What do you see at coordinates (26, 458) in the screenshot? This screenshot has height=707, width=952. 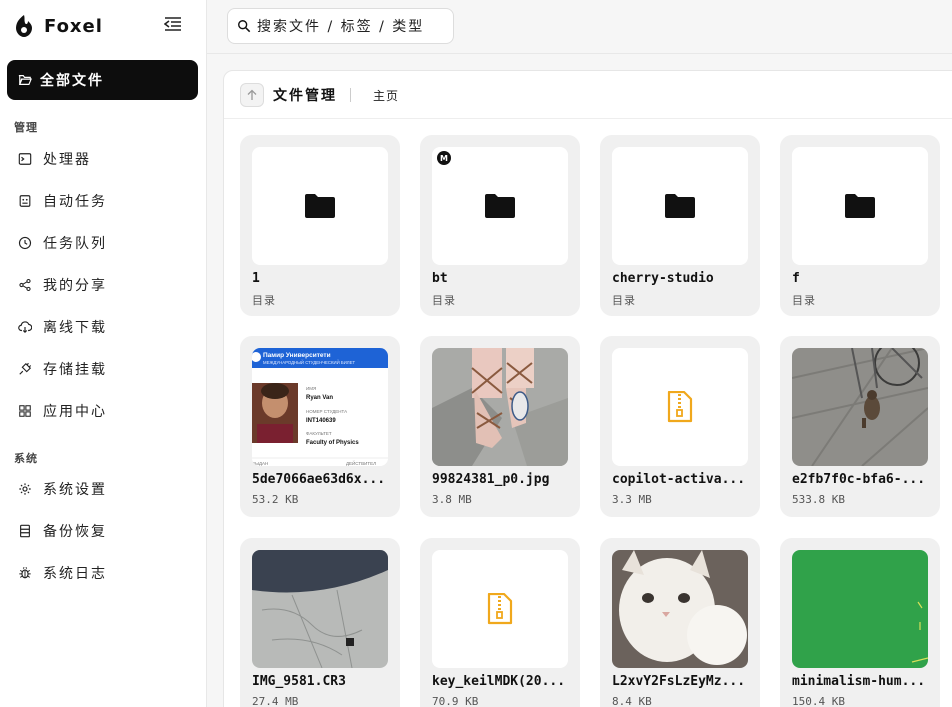 I see `section-label-system: 系统` at bounding box center [26, 458].